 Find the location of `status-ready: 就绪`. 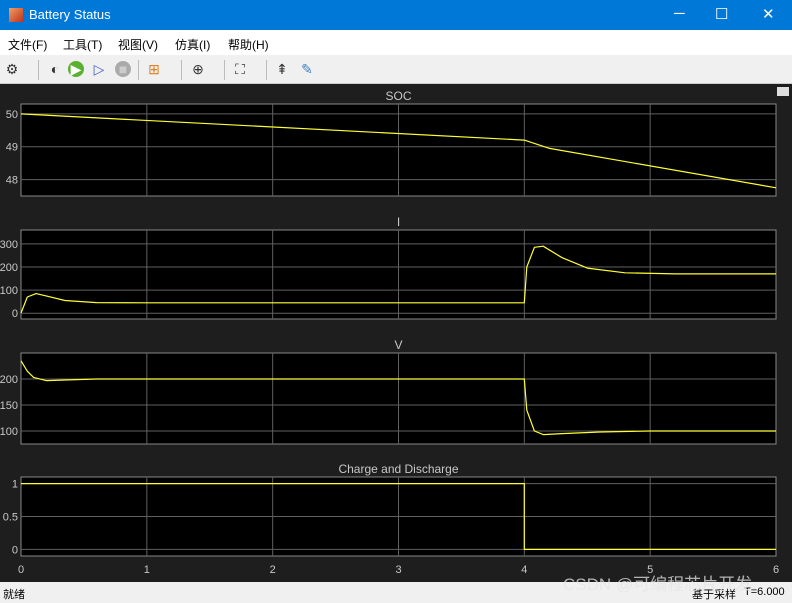

status-ready: 就绪 is located at coordinates (14, 595).